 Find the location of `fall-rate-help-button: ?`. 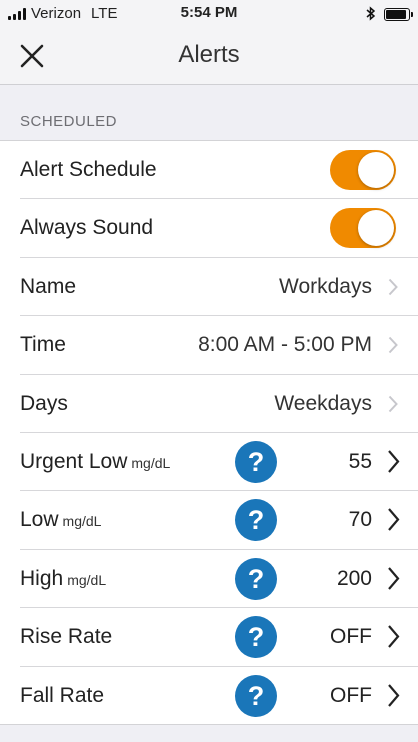

fall-rate-help-button: ? is located at coordinates (256, 695).